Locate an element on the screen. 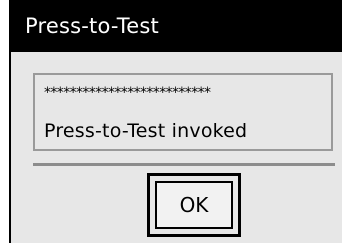 The height and width of the screenshot is (243, 342). ok-button-label: OK is located at coordinates (194, 205).